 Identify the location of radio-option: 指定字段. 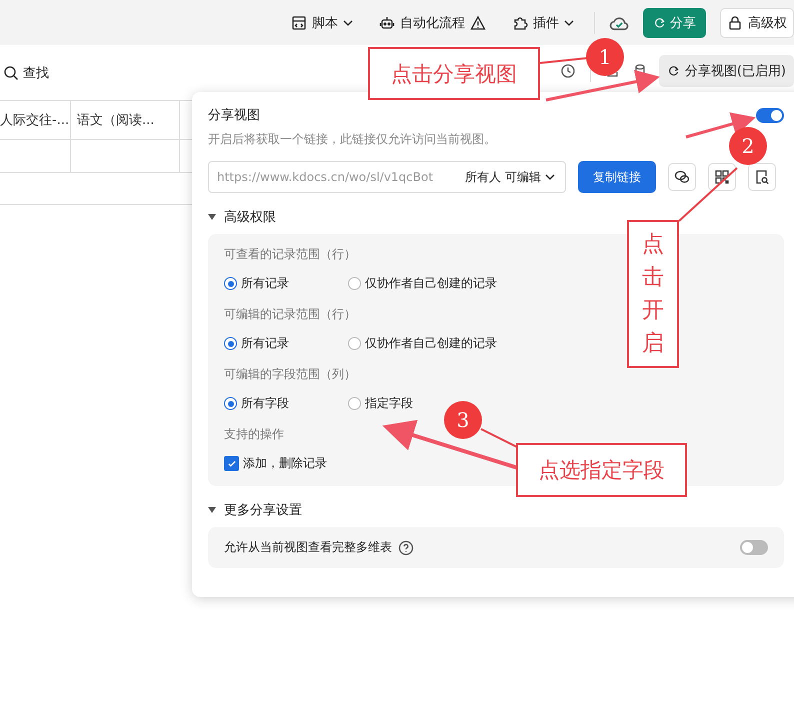
(380, 403).